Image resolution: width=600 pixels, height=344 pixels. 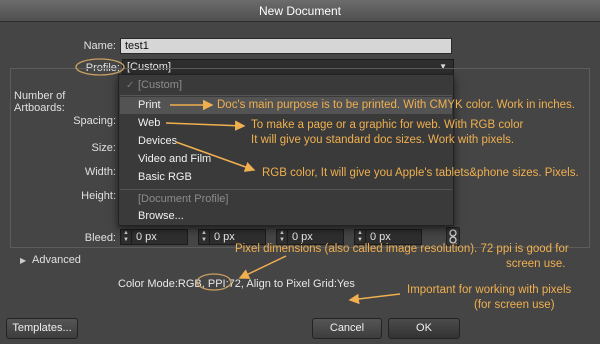 I want to click on devices-arrow, so click(x=215, y=156).